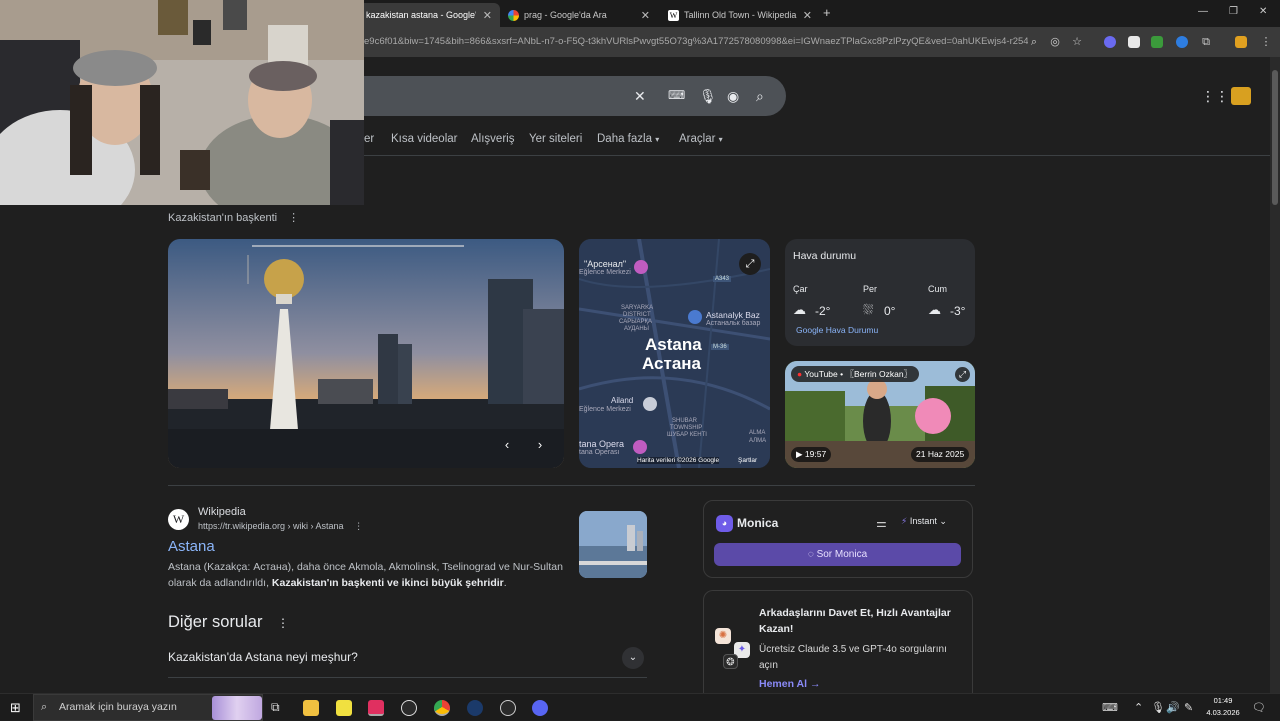 The width and height of the screenshot is (1280, 721). Describe the element at coordinates (344, 708) in the screenshot. I see `sticky-notes-icon` at that location.